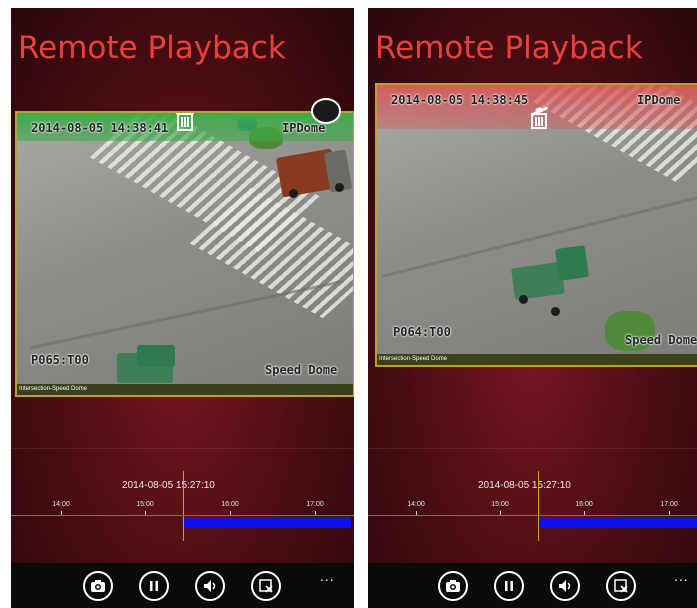 This screenshot has width=697, height=608. Describe the element at coordinates (460, 100) in the screenshot. I see `video-timestamp: 2014-08-05 14:38:45` at that location.